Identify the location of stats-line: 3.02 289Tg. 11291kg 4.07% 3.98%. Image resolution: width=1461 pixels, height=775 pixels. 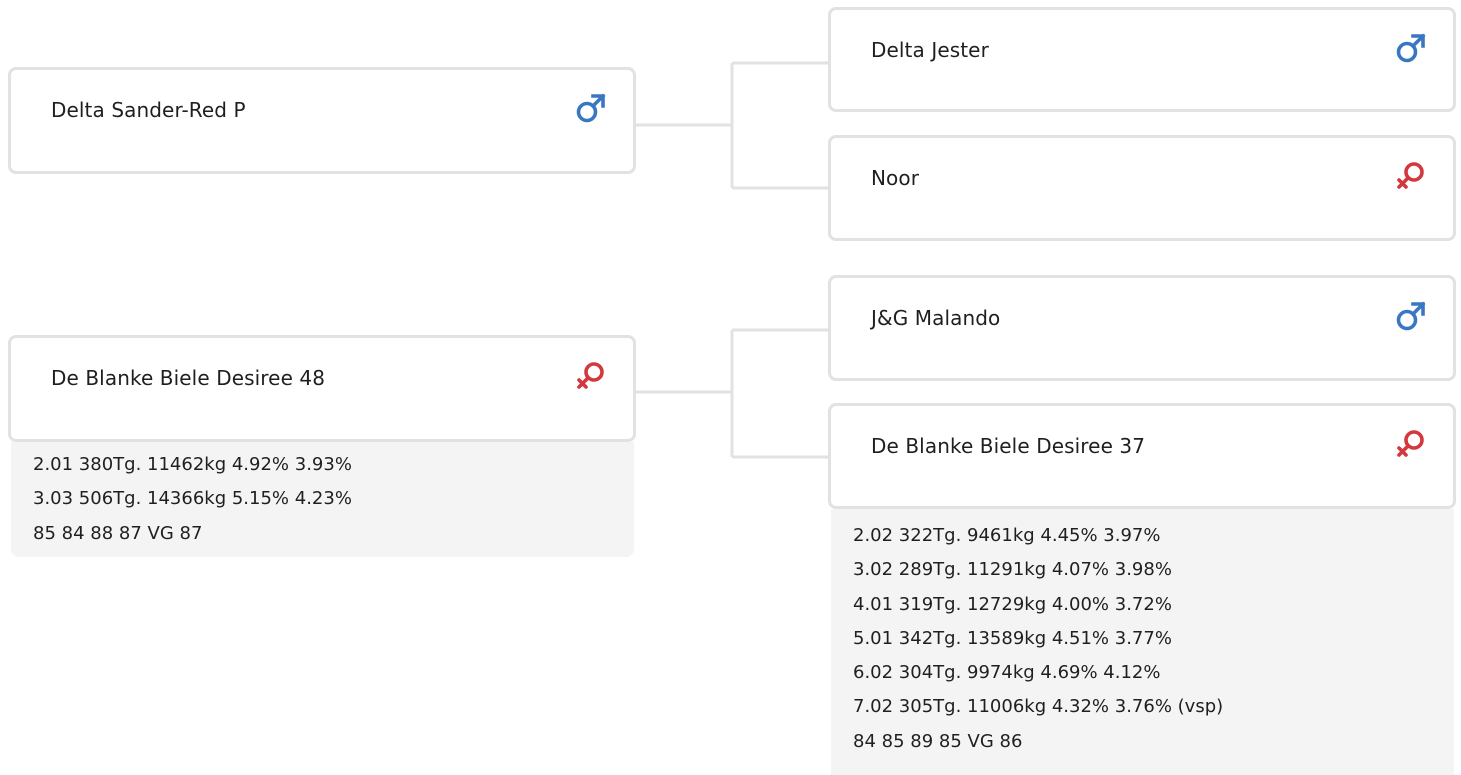
(1012, 570).